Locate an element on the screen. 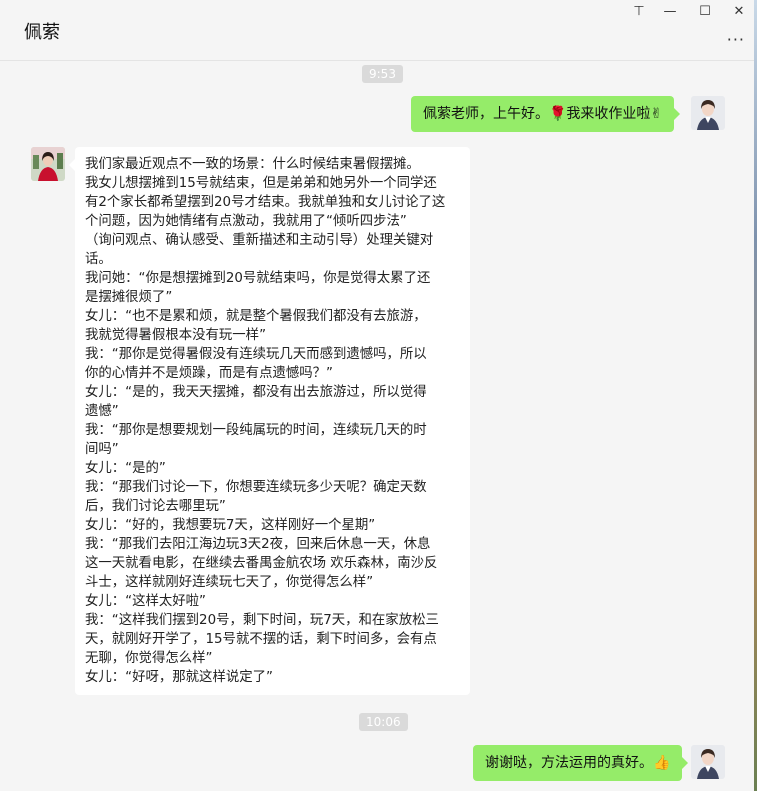  pin-icon: ⊤ is located at coordinates (639, 12).